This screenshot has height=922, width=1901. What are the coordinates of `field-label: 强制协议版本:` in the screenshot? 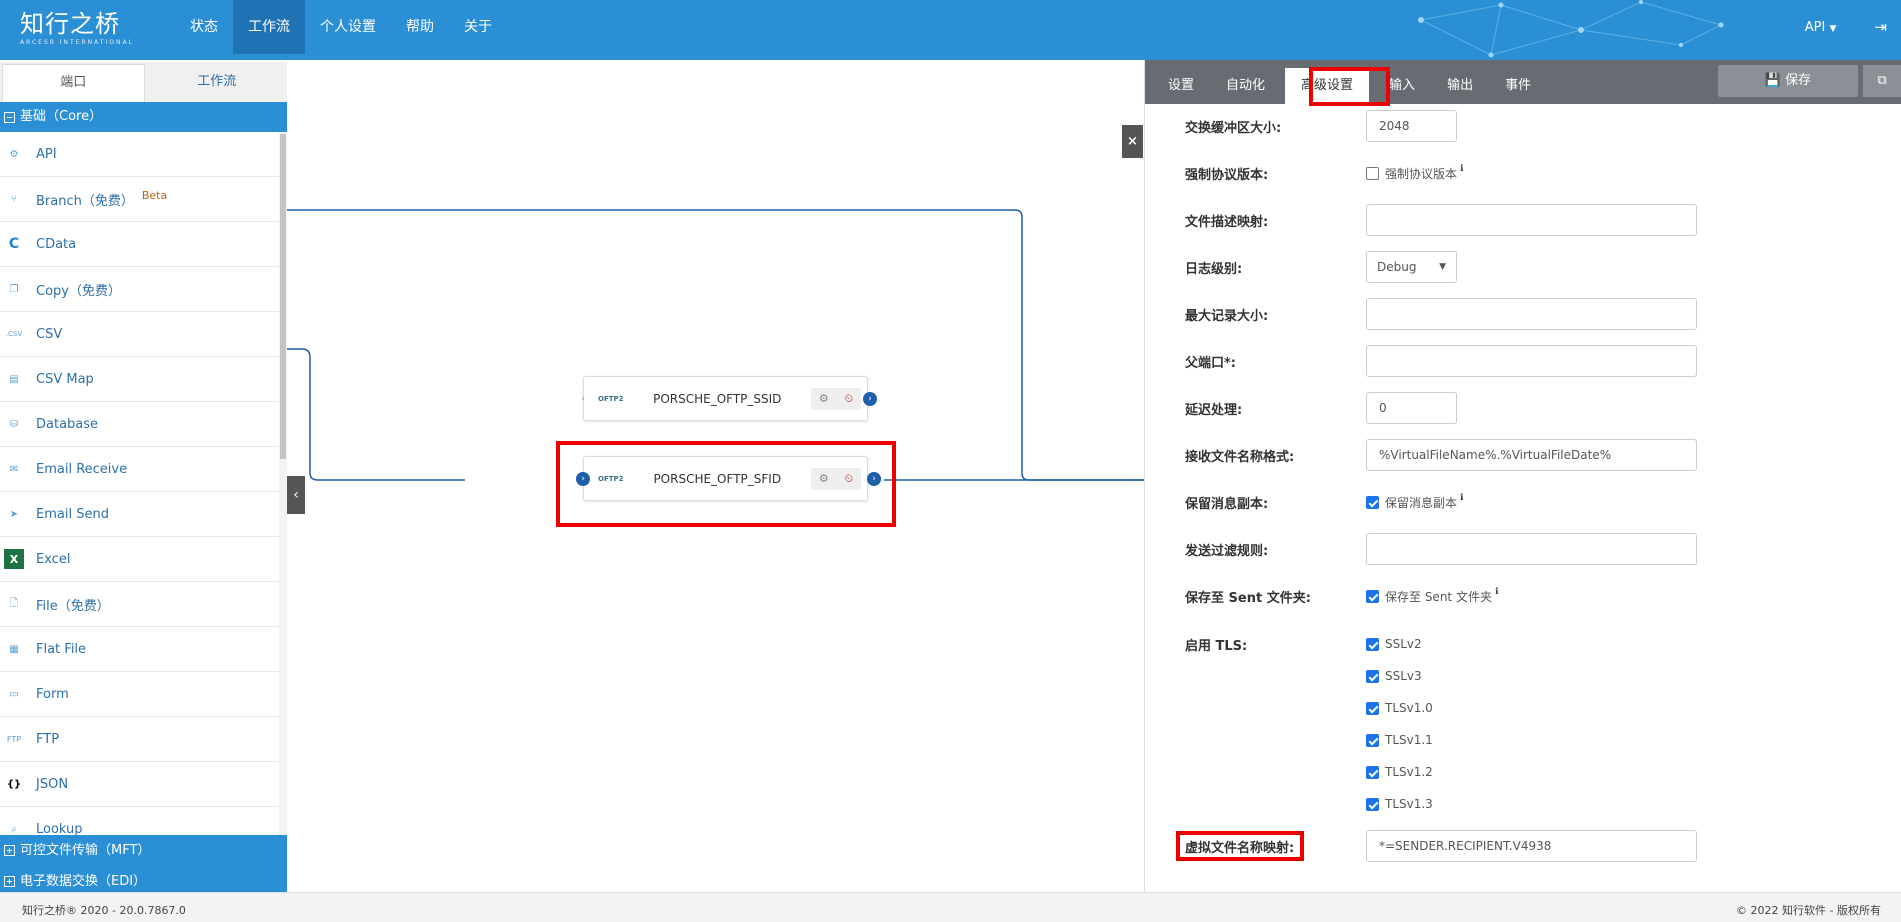 It's located at (1227, 175).